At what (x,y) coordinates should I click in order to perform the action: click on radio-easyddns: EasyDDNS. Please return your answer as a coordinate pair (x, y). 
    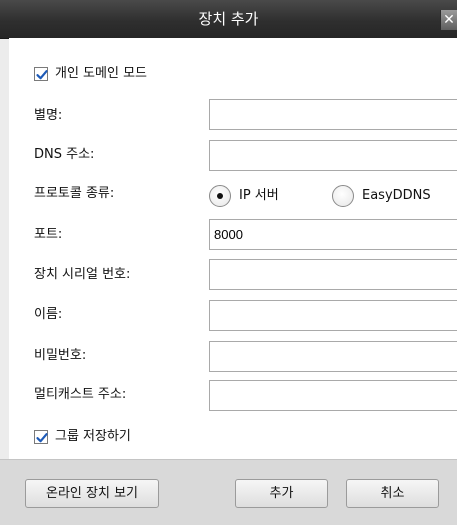
    Looking at the image, I should click on (381, 196).